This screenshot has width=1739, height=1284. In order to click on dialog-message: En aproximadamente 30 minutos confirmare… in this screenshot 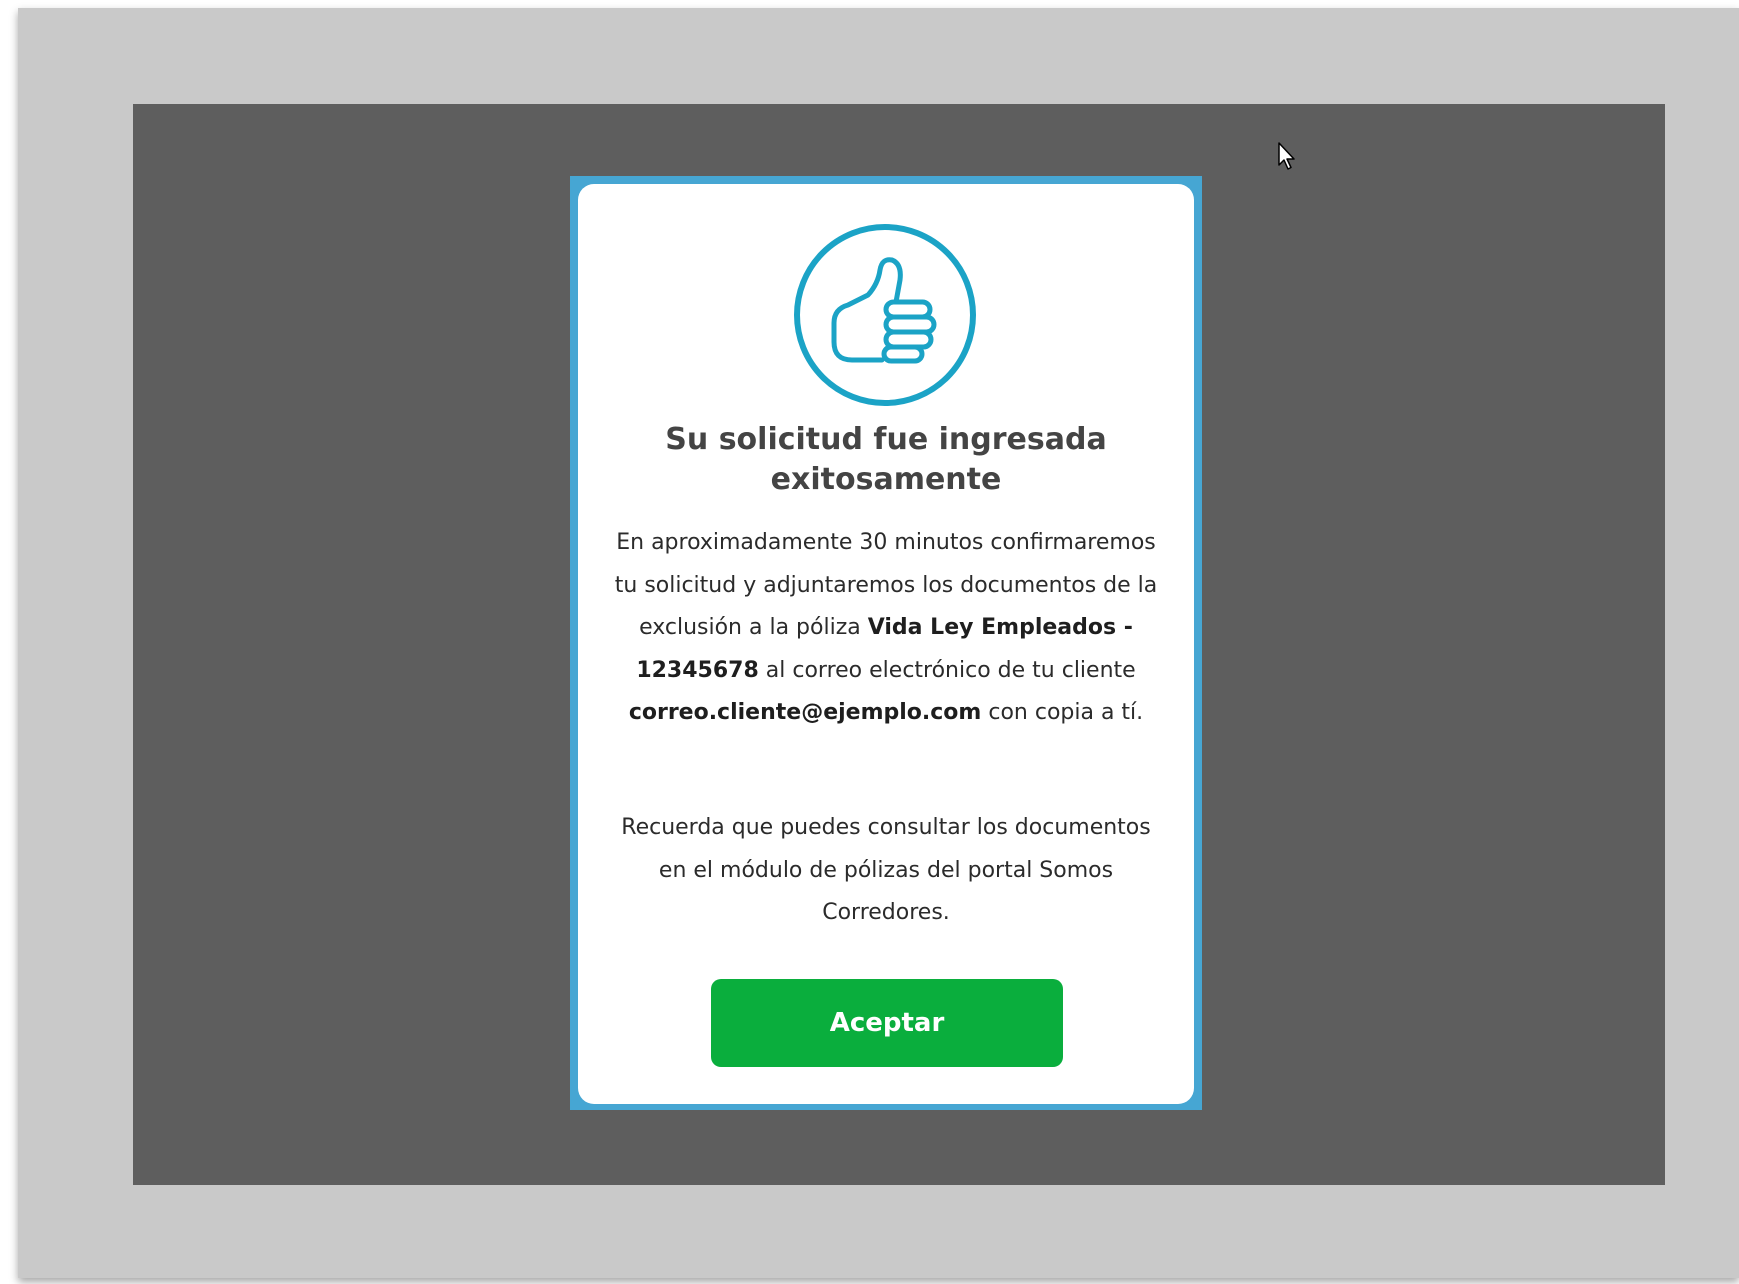, I will do `click(886, 628)`.